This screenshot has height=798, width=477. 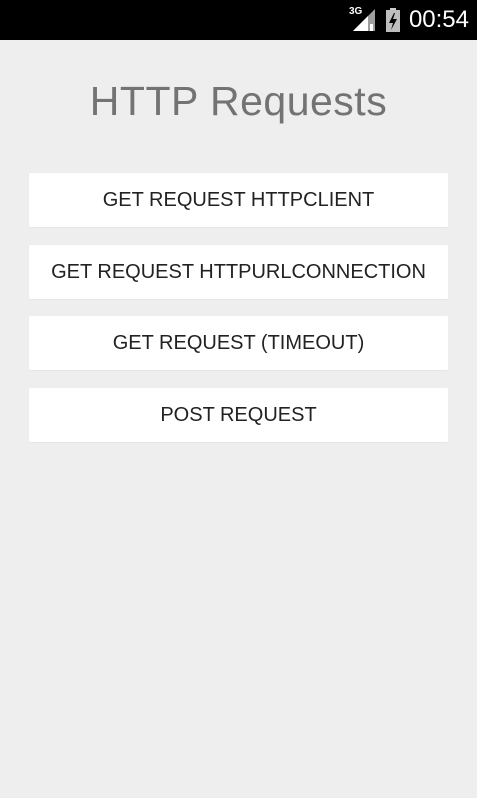 What do you see at coordinates (238, 415) in the screenshot?
I see `post-request-button: POST REQUEST` at bounding box center [238, 415].